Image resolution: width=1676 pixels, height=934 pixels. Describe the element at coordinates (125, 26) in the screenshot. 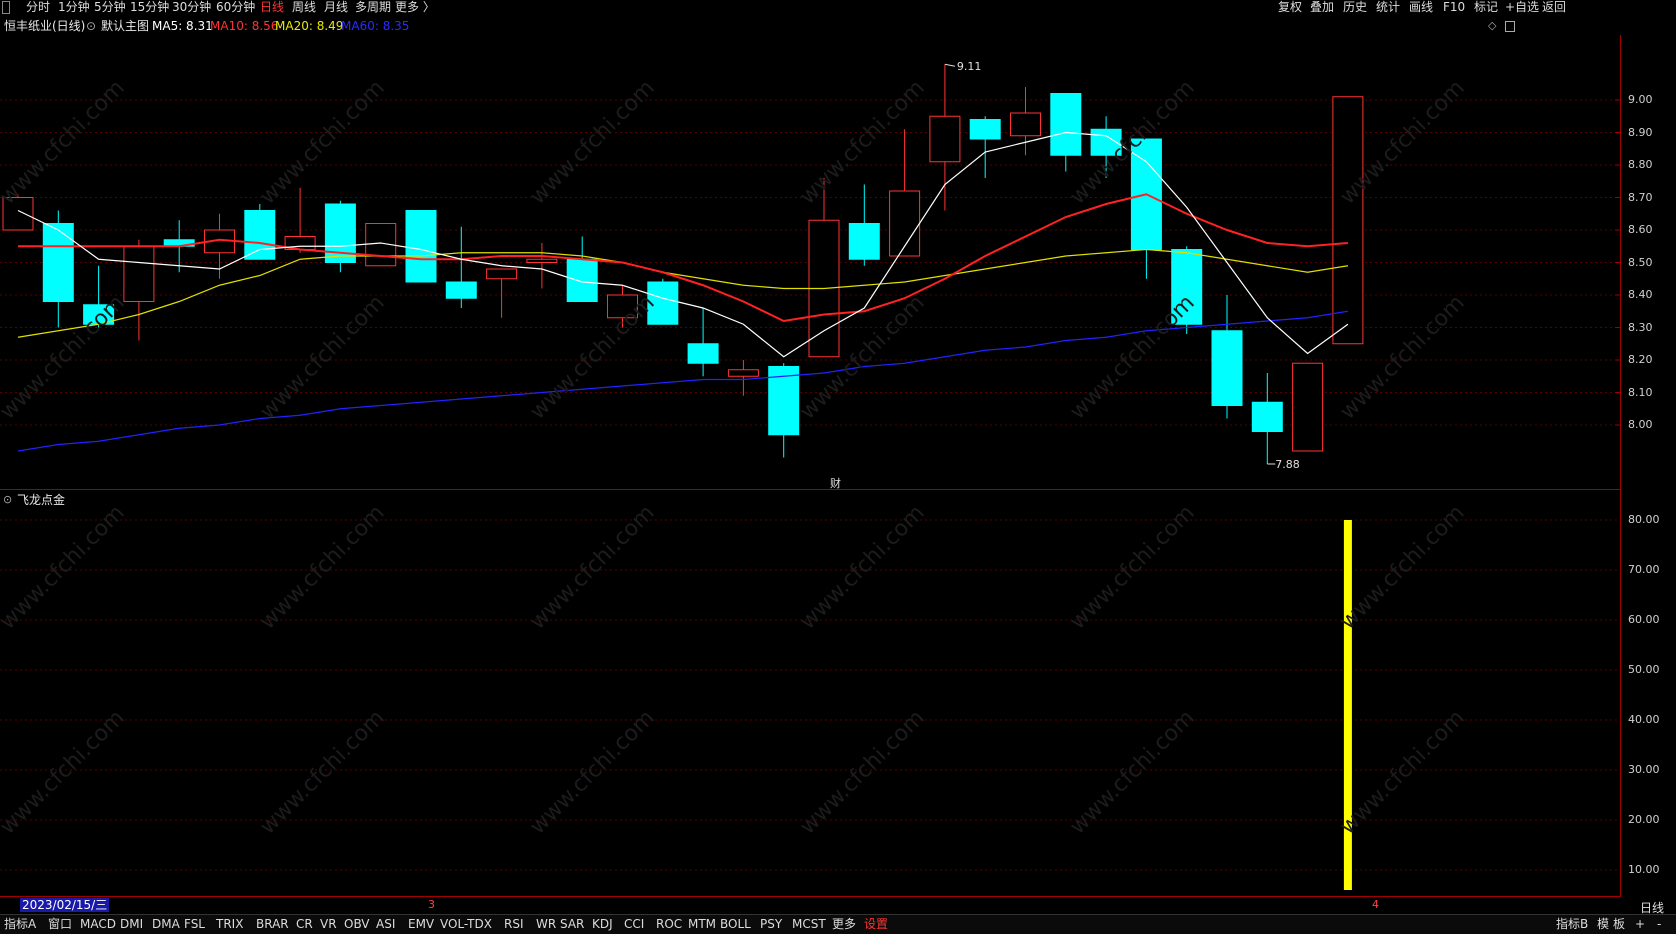

I see `main-chart-label: 默认主图` at that location.